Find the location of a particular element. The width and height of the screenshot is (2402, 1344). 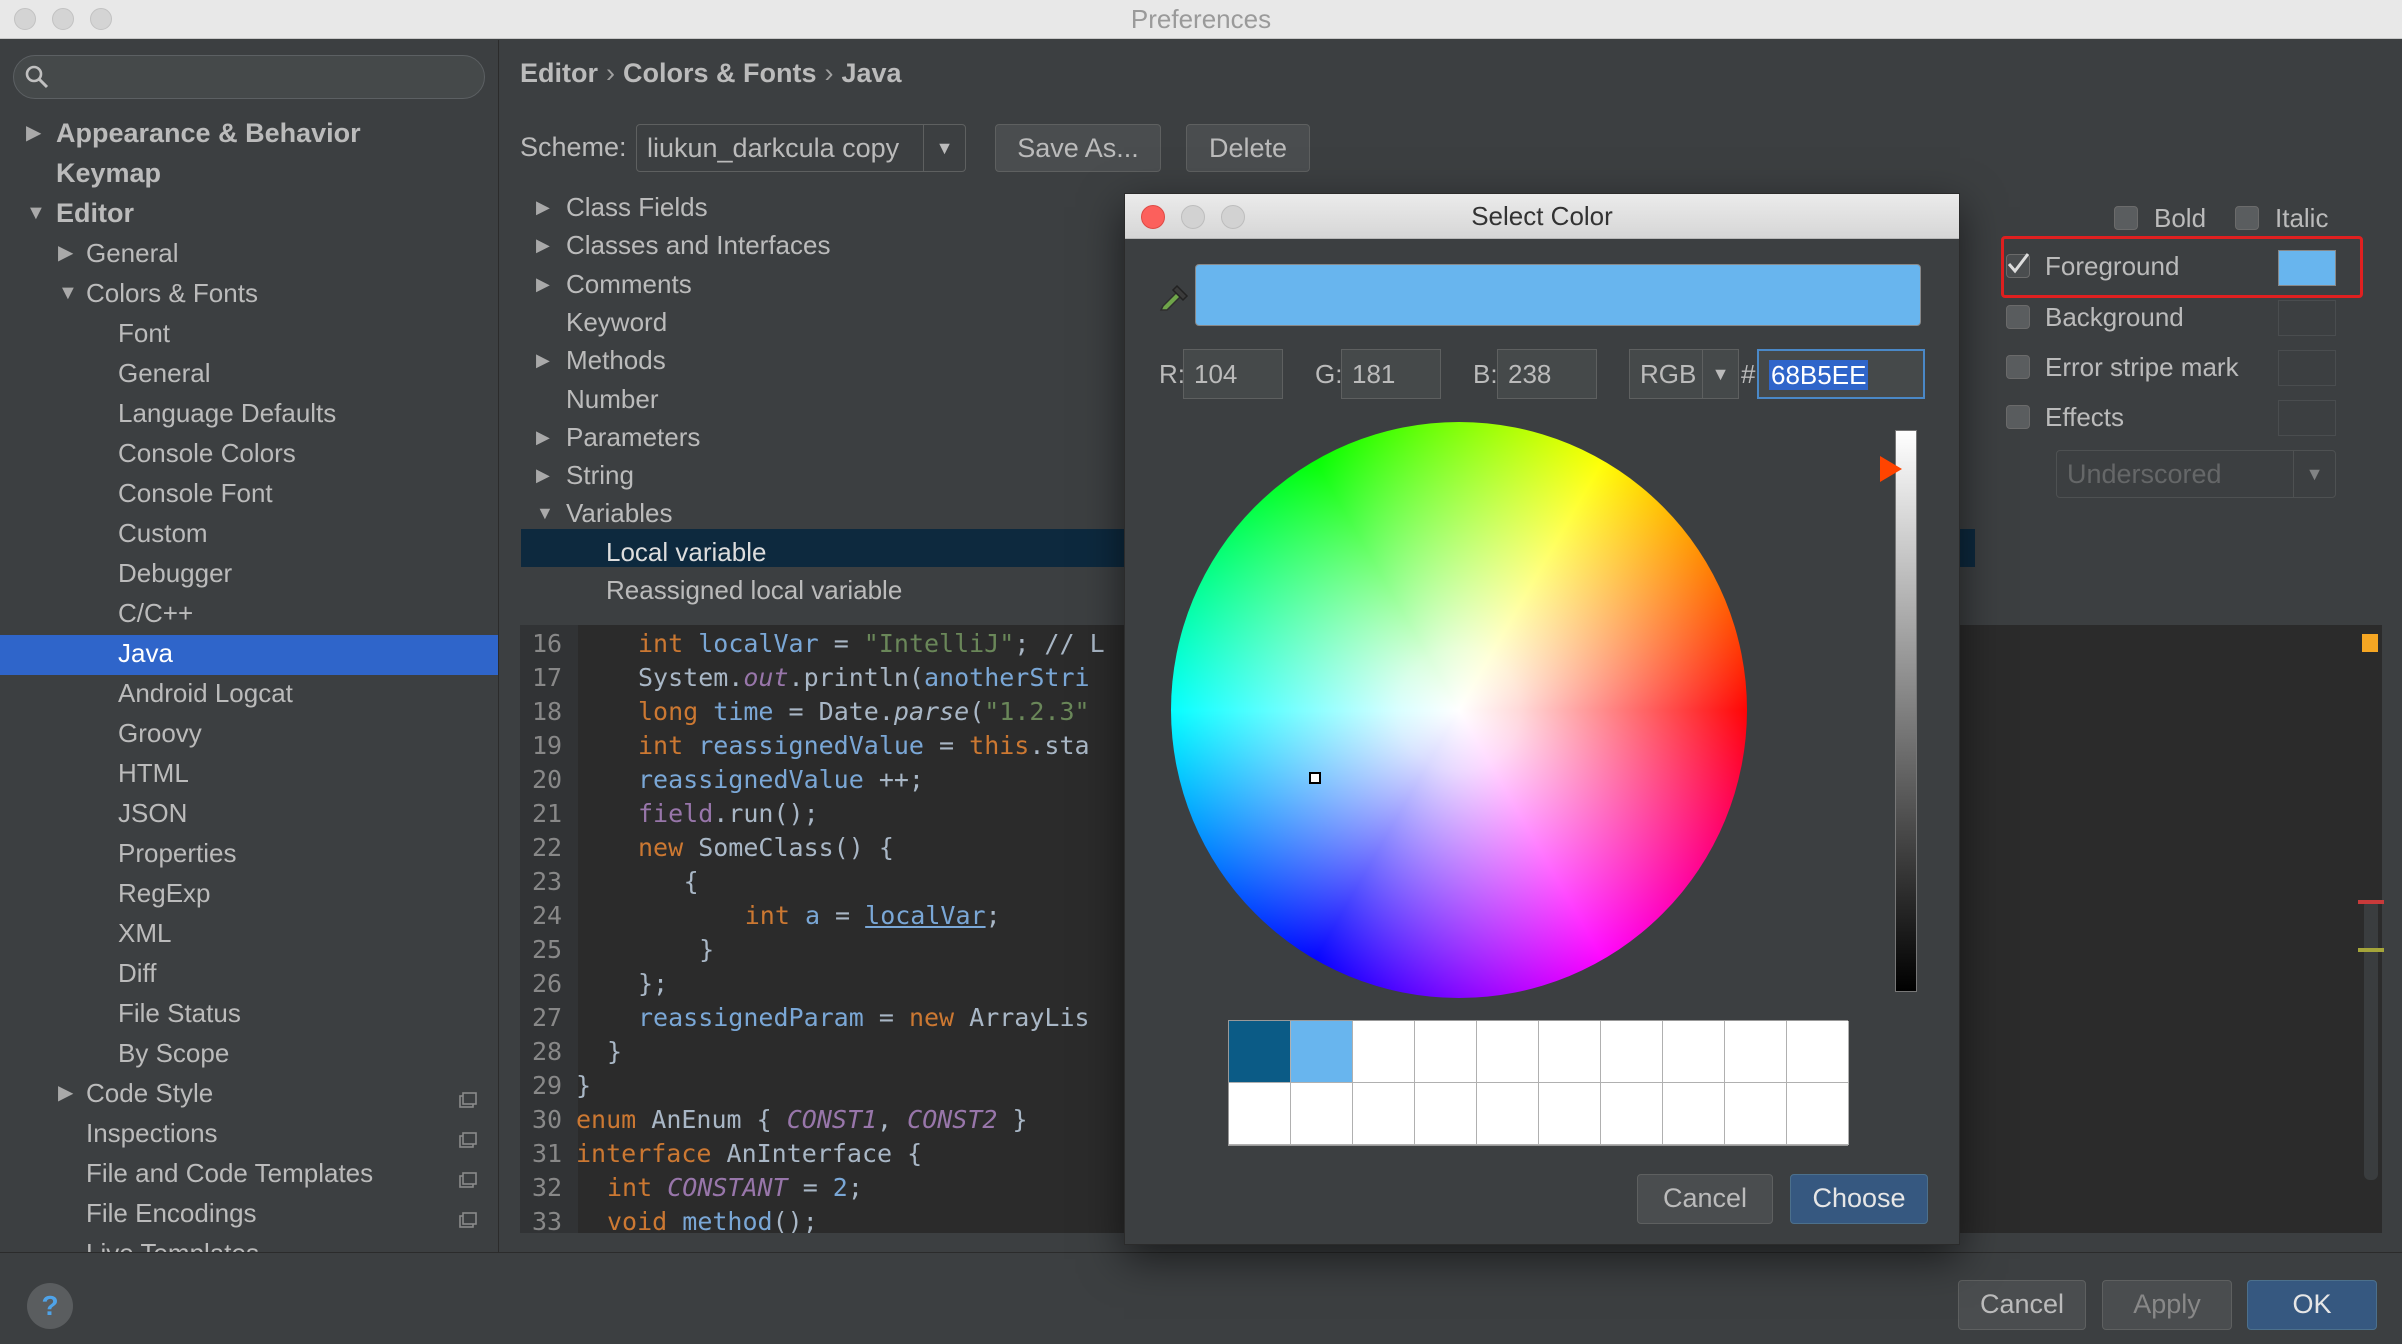

code-line: long time = Date.parse("1.2.3" is located at coordinates (833, 712).